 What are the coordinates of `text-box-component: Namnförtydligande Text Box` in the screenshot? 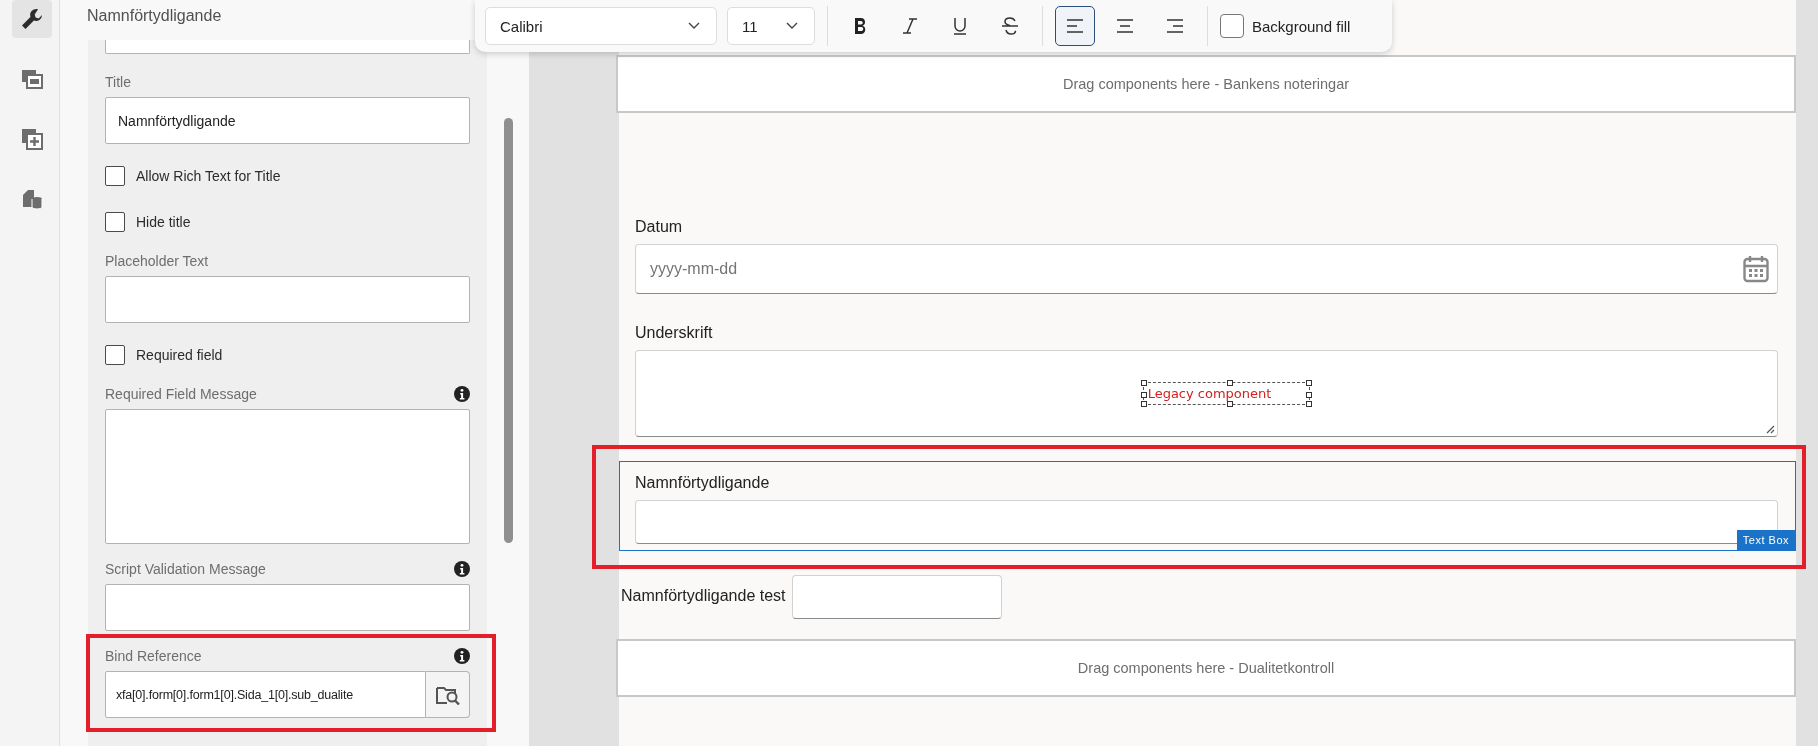 It's located at (1207, 506).